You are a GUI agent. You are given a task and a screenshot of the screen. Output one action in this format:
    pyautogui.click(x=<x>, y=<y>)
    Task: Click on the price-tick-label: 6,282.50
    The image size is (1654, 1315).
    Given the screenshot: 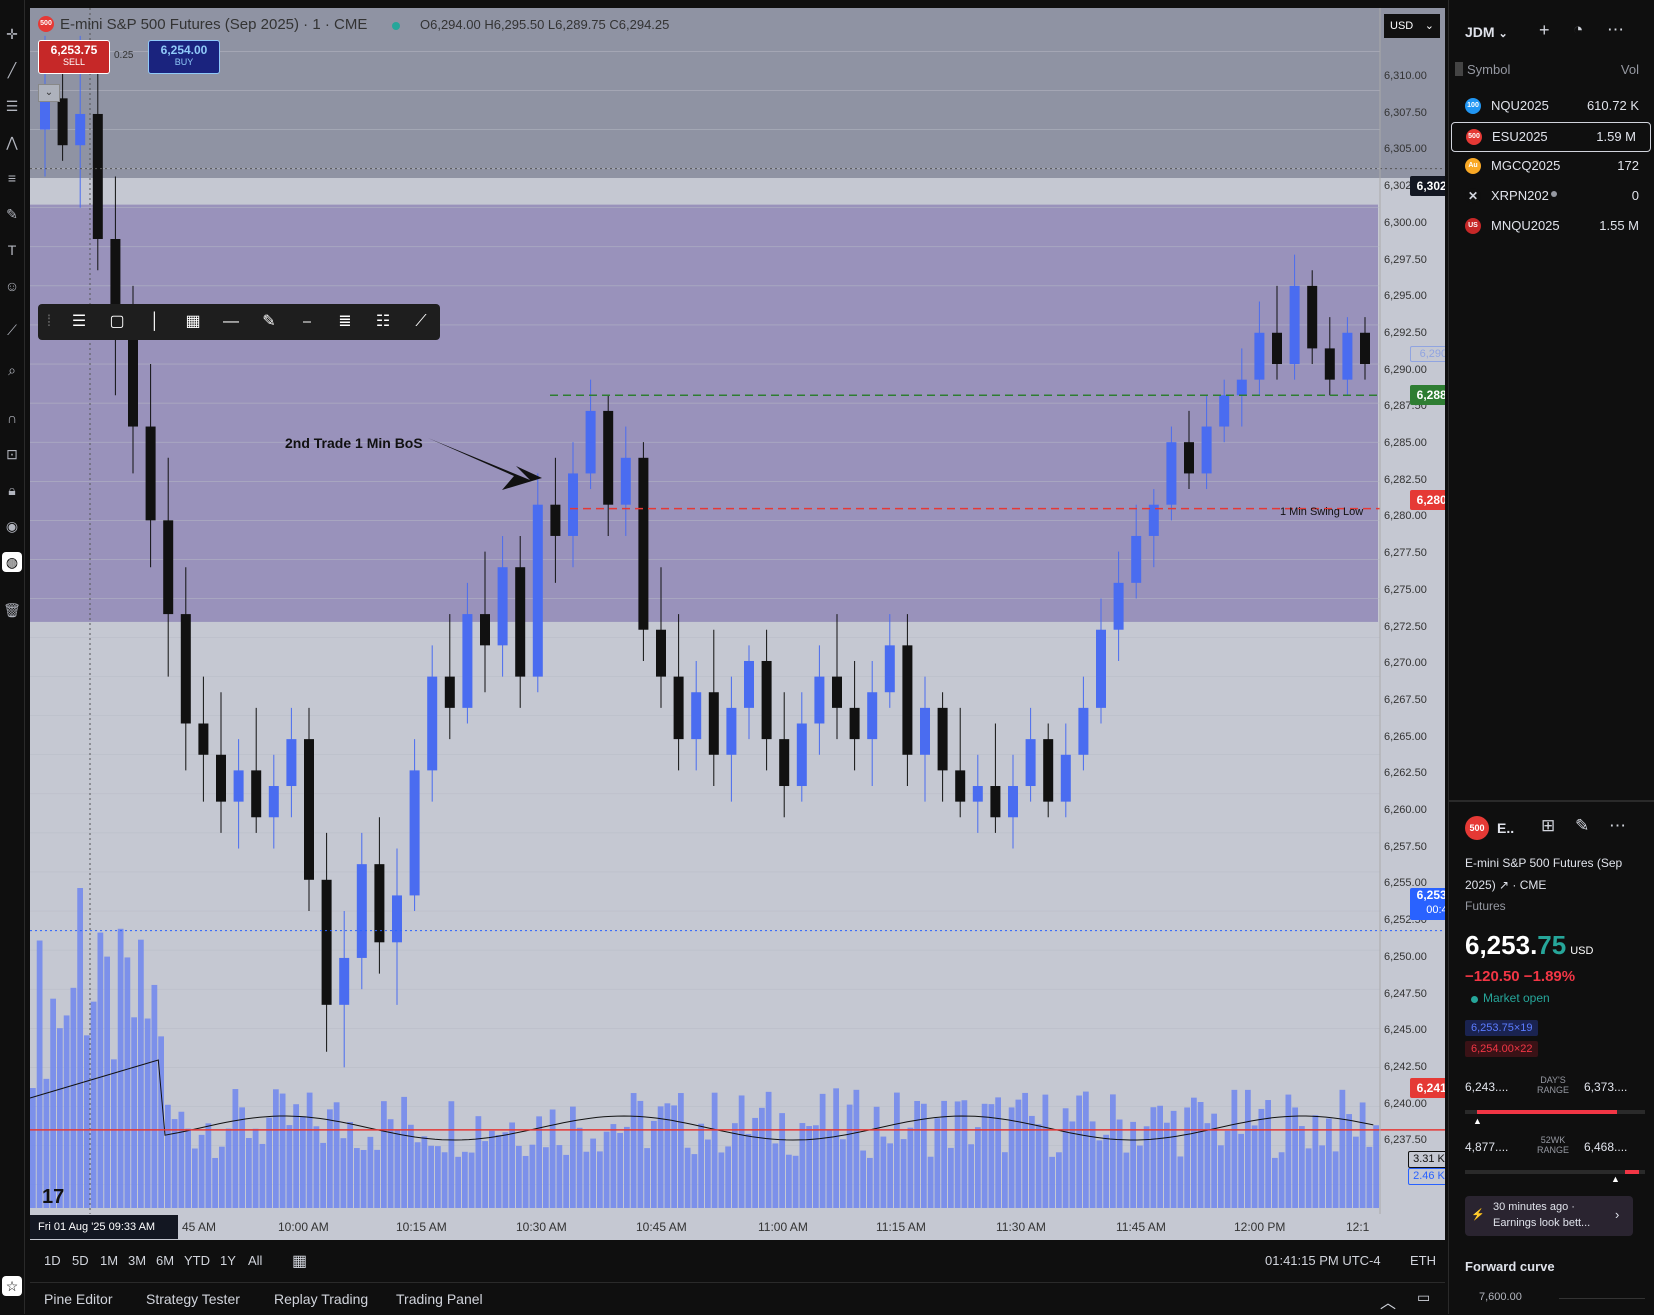 What is the action you would take?
    pyautogui.click(x=1405, y=479)
    